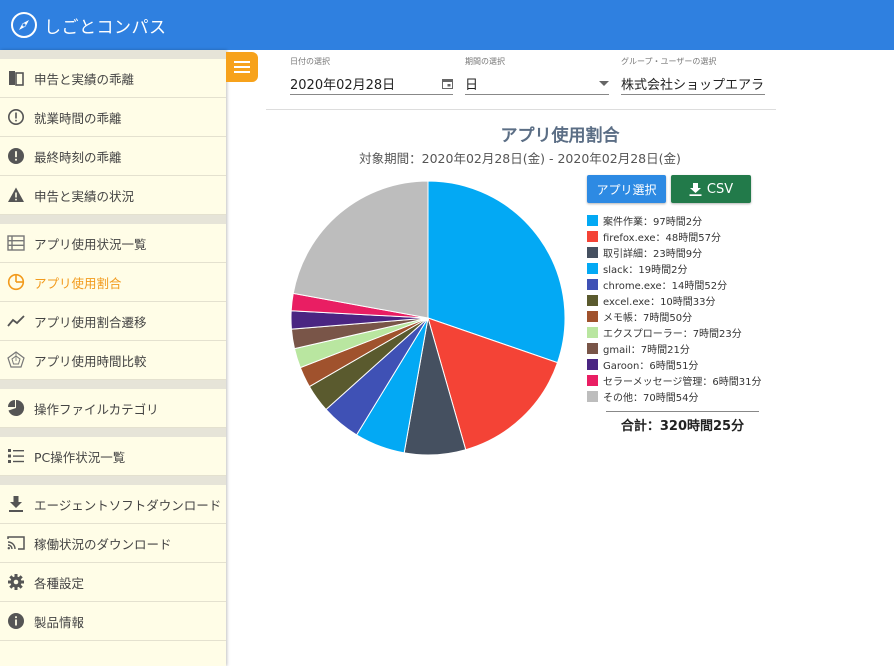 The image size is (894, 666). I want to click on legend-item: その他：70時間54分, so click(687, 396).